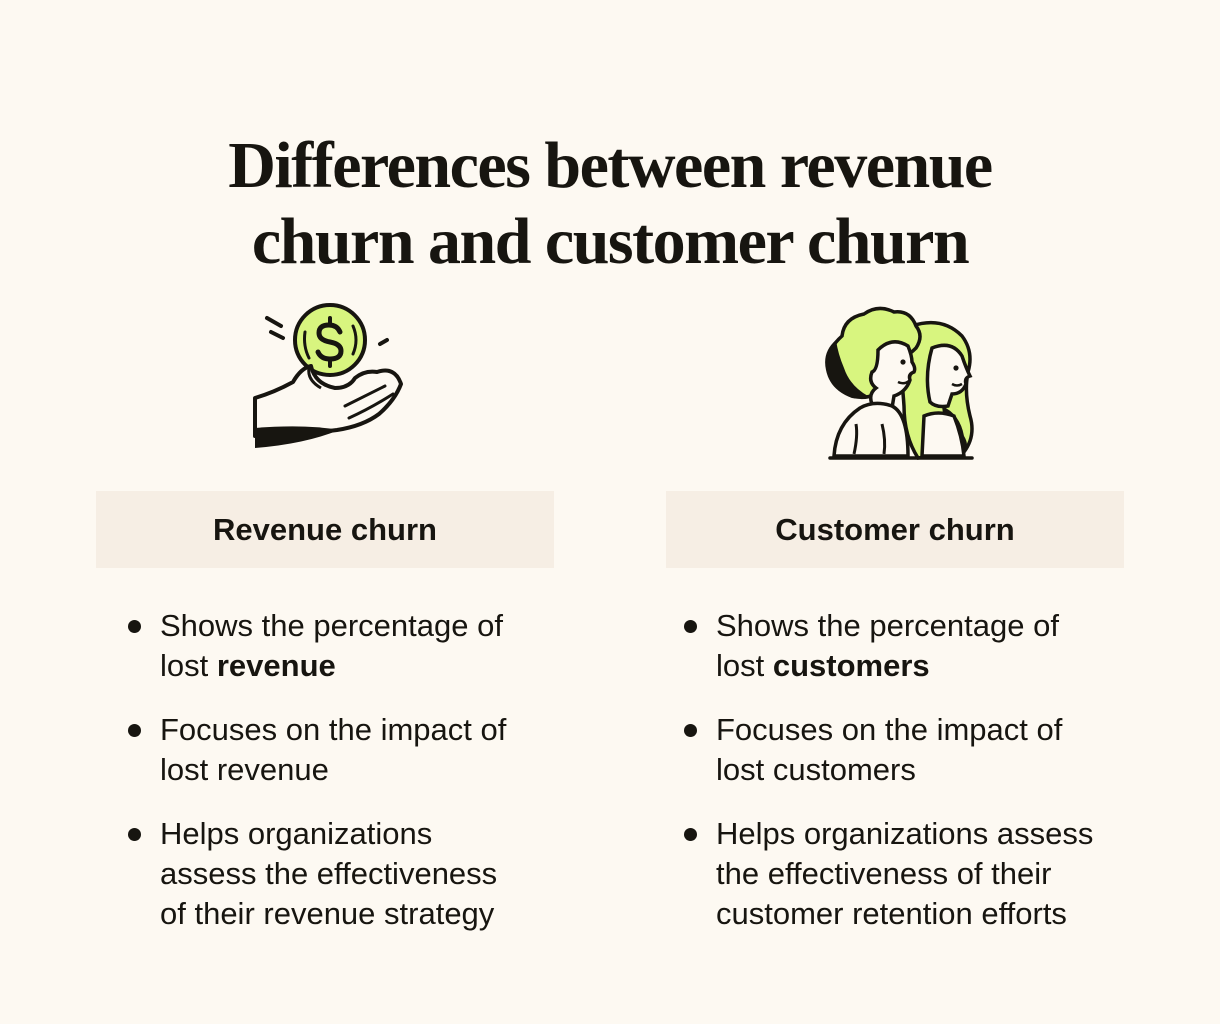 Image resolution: width=1220 pixels, height=1024 pixels. What do you see at coordinates (902, 750) in the screenshot?
I see `list-item: Focuses on the impact of lost customers` at bounding box center [902, 750].